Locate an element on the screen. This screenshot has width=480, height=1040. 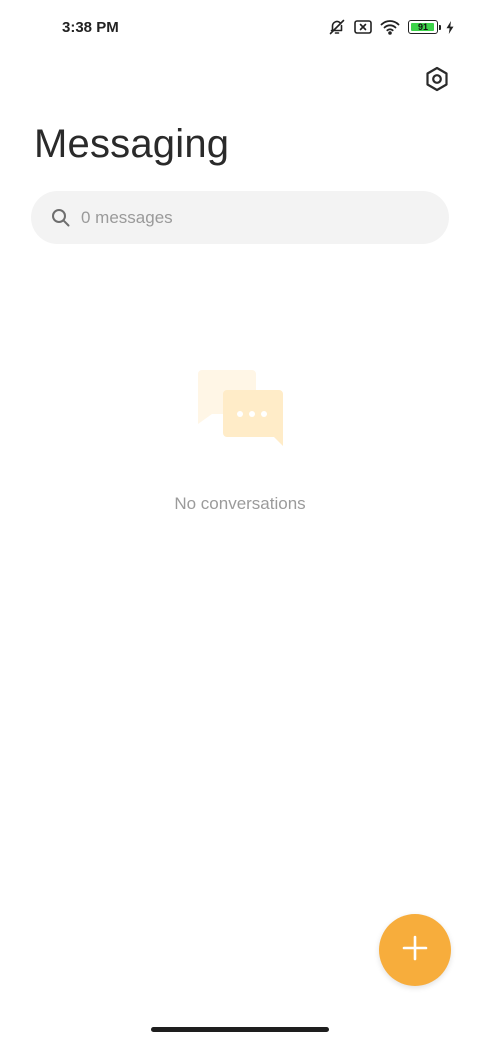
page-title: Messaging is located at coordinates (132, 144).